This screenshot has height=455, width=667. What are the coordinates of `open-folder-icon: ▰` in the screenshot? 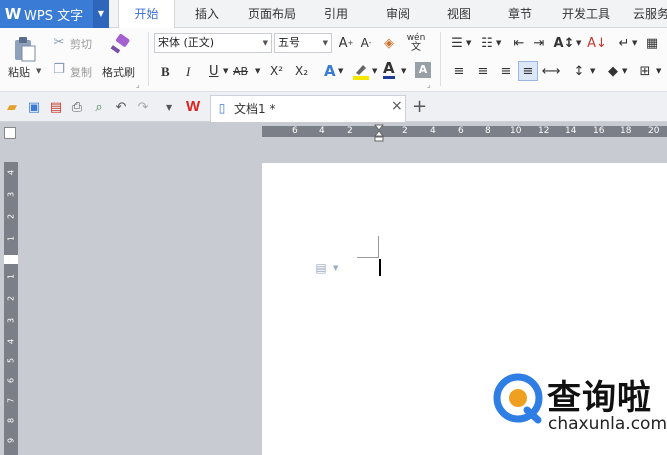 It's located at (12, 107).